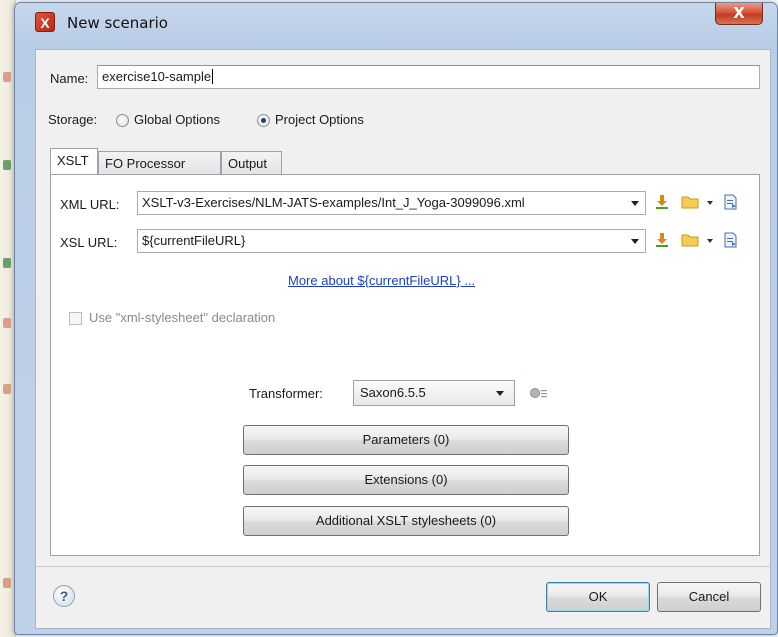 The image size is (778, 637). What do you see at coordinates (194, 240) in the screenshot?
I see `xsl-url-value: ${currentFileURL}` at bounding box center [194, 240].